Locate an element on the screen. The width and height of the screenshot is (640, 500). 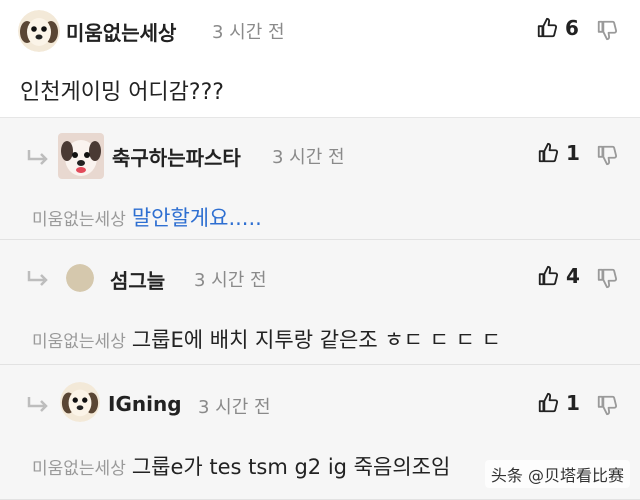
like-count: 4 is located at coordinates (573, 276).